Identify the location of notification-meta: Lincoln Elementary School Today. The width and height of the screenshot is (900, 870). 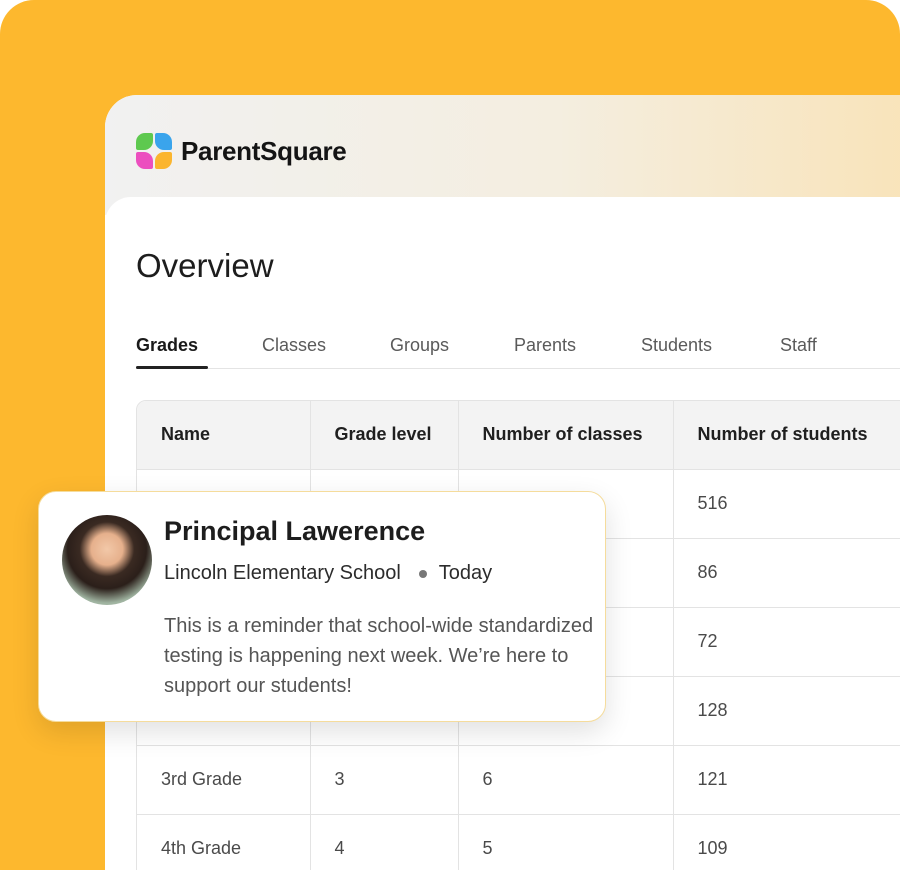
(328, 573).